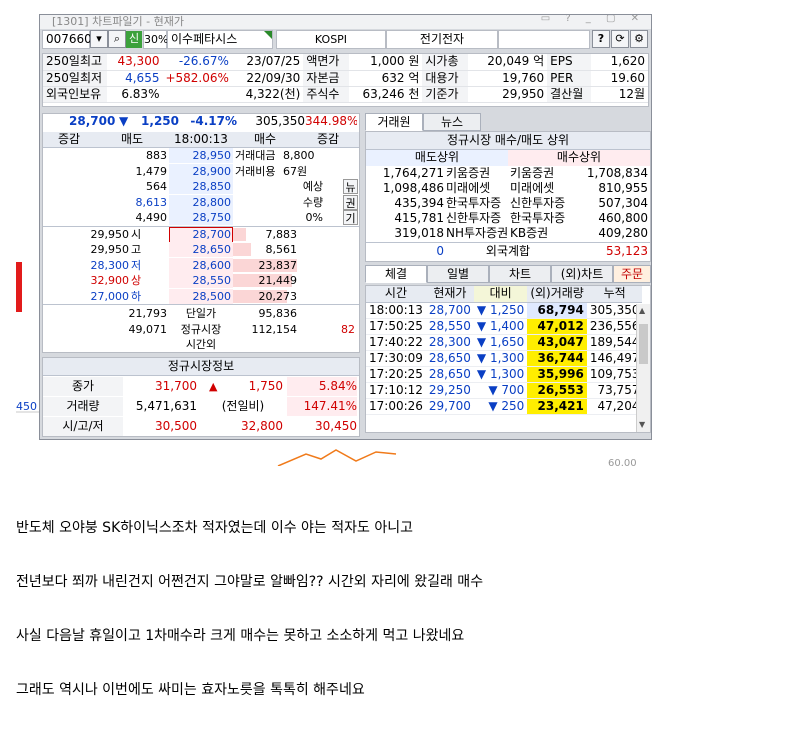 The width and height of the screenshot is (810, 731). What do you see at coordinates (201, 226) in the screenshot?
I see `divider` at bounding box center [201, 226].